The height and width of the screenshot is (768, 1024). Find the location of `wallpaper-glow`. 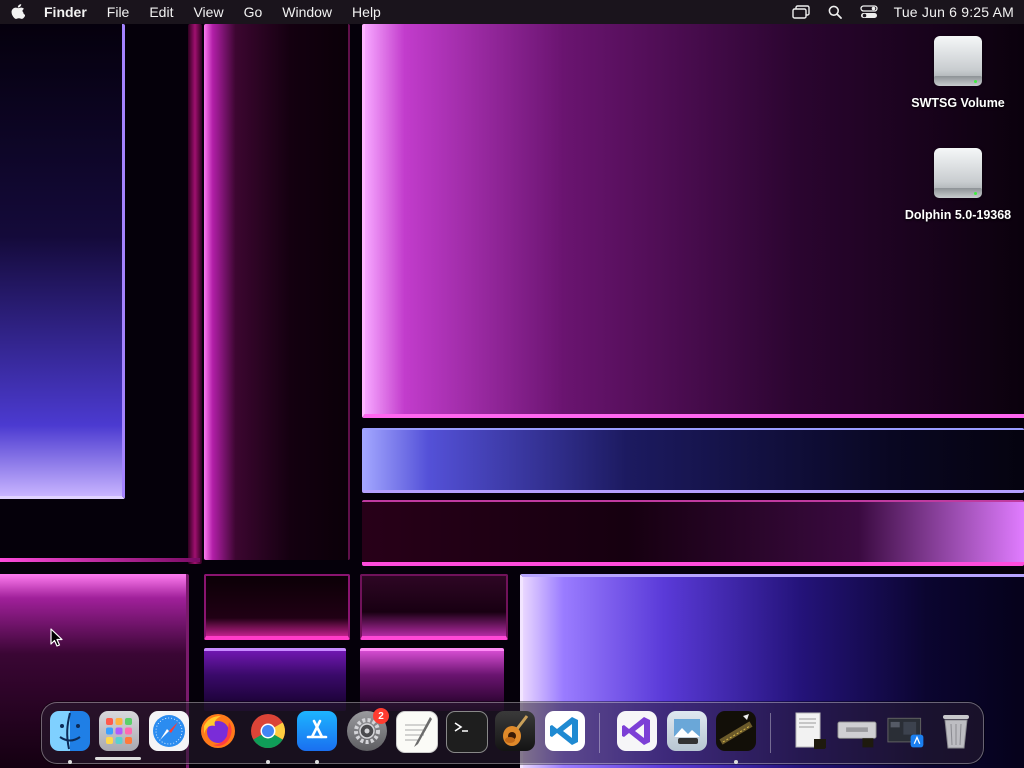

wallpaper-glow is located at coordinates (100, 560).